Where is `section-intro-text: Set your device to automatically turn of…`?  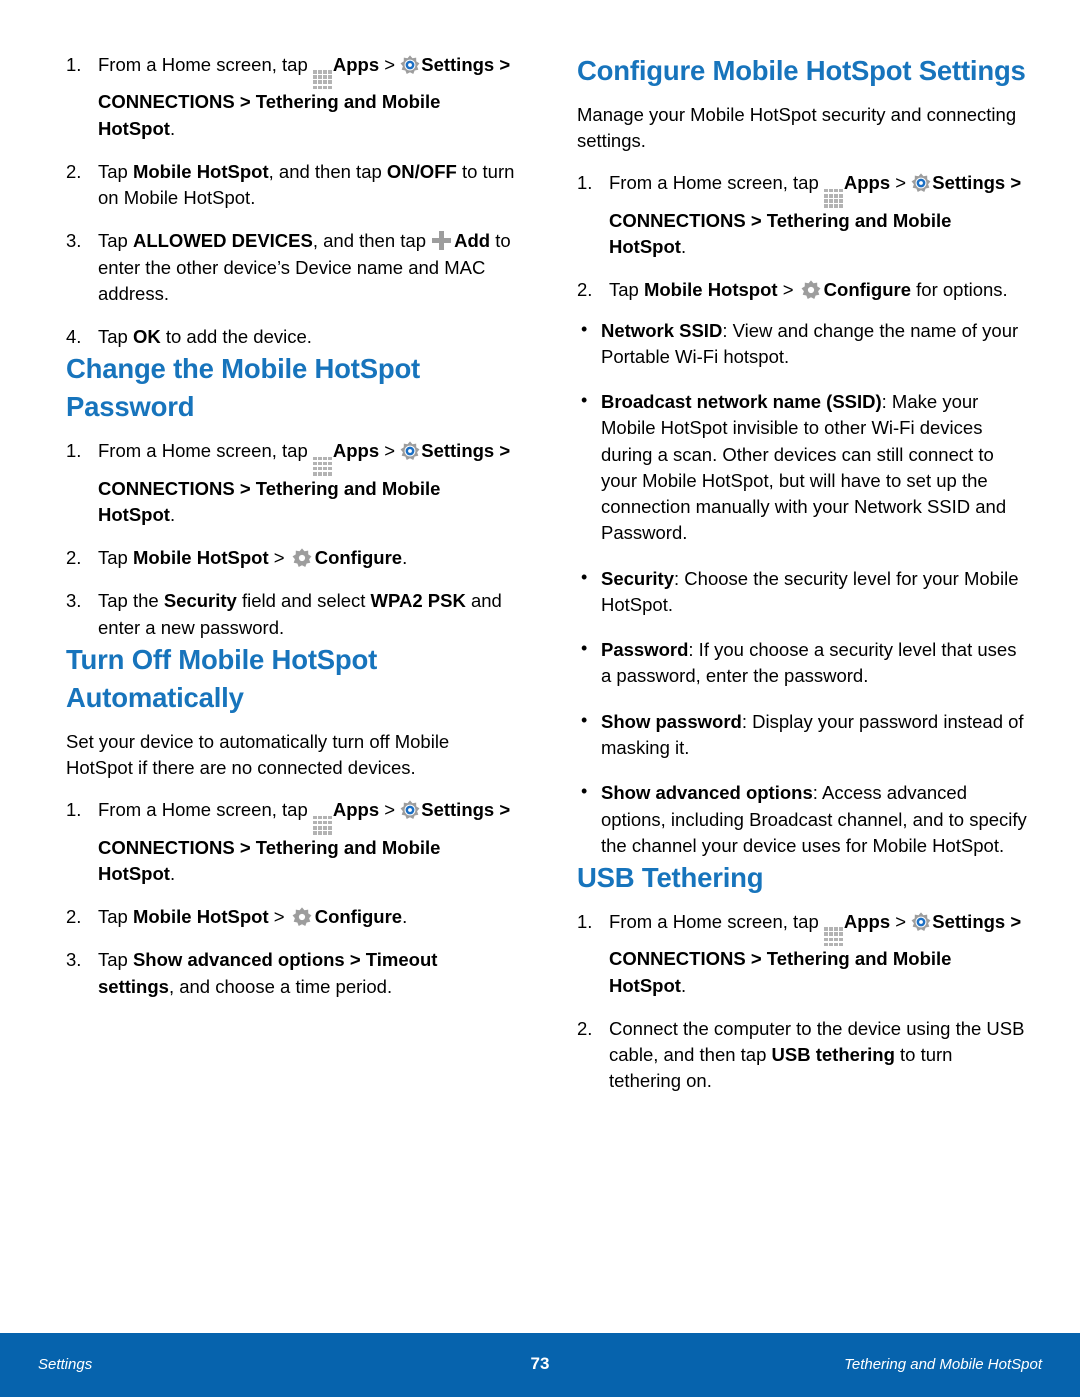
section-intro-text: Set your device to automatically turn of… is located at coordinates (258, 754).